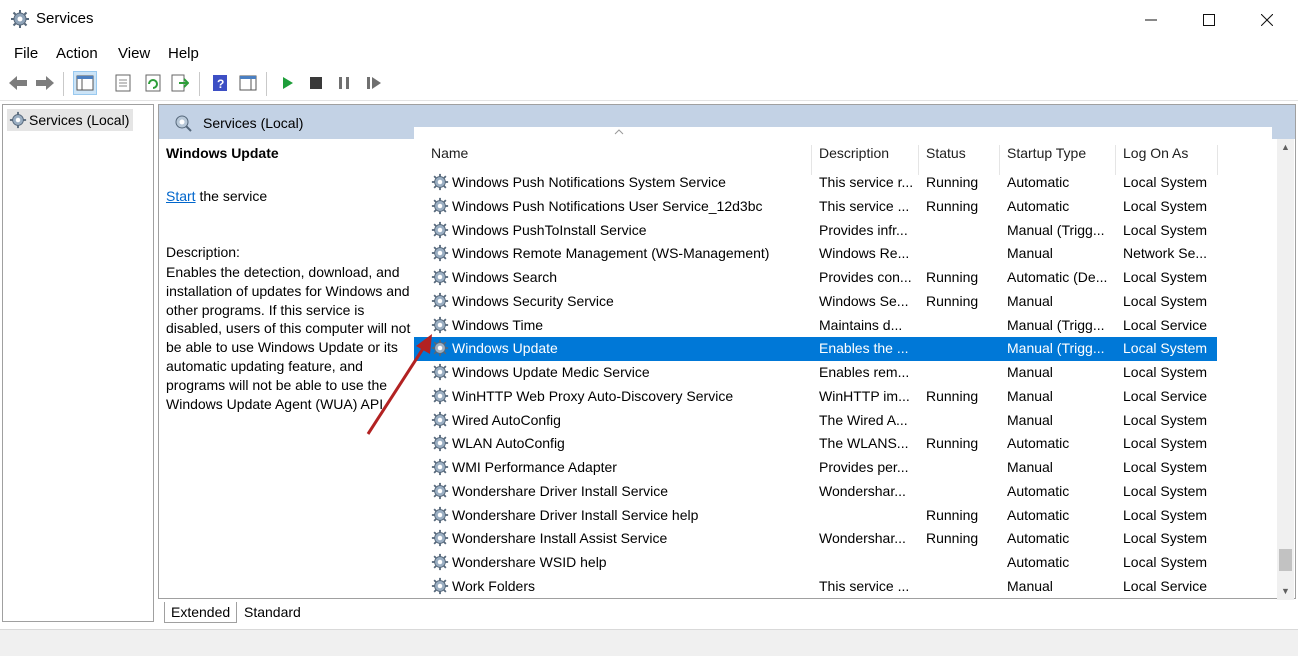 The width and height of the screenshot is (1298, 656). I want to click on scroll-thumb, so click(1285, 560).